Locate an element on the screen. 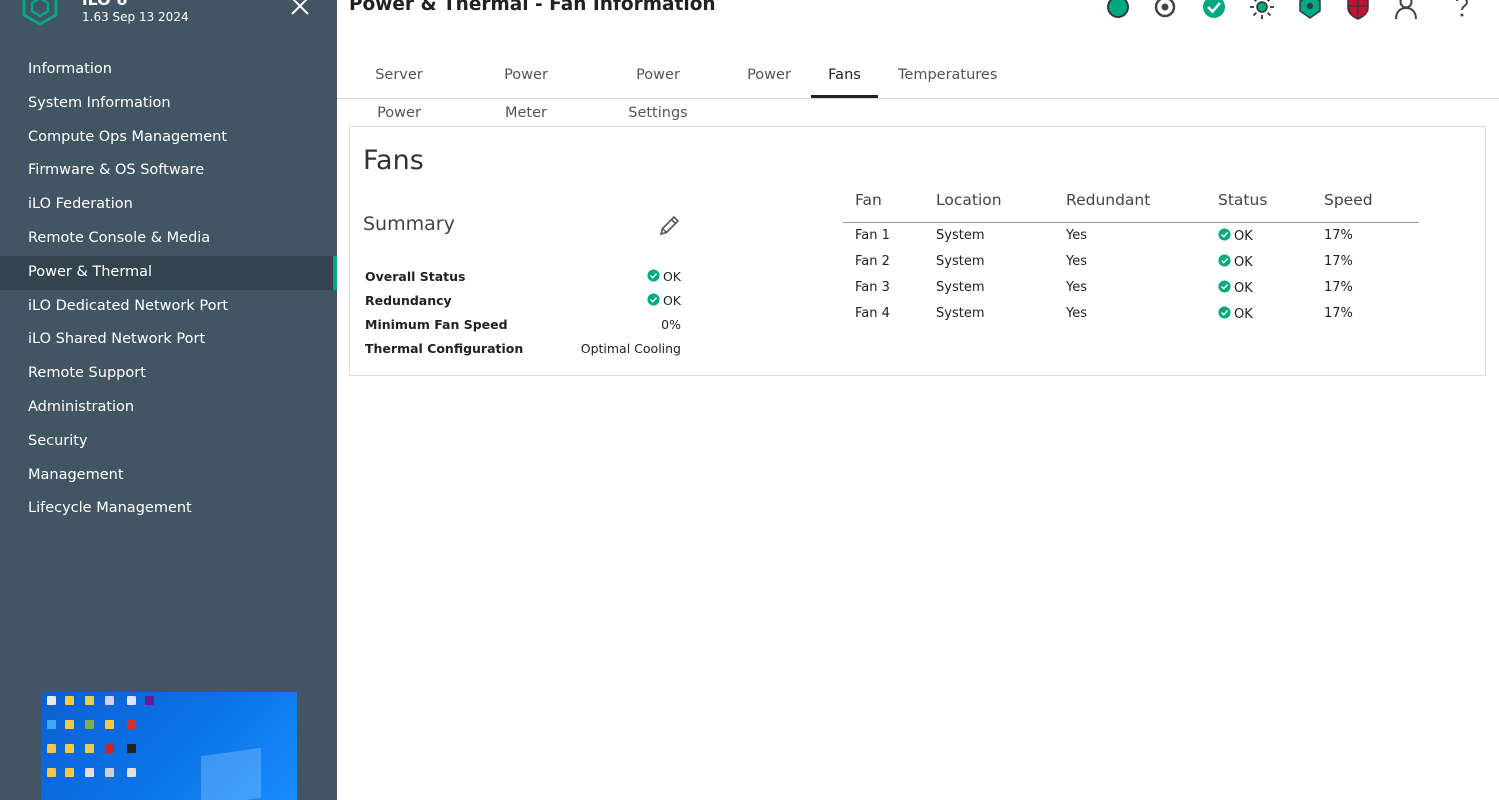  app-version: 1.63 Sep 13 2024 is located at coordinates (135, 17).